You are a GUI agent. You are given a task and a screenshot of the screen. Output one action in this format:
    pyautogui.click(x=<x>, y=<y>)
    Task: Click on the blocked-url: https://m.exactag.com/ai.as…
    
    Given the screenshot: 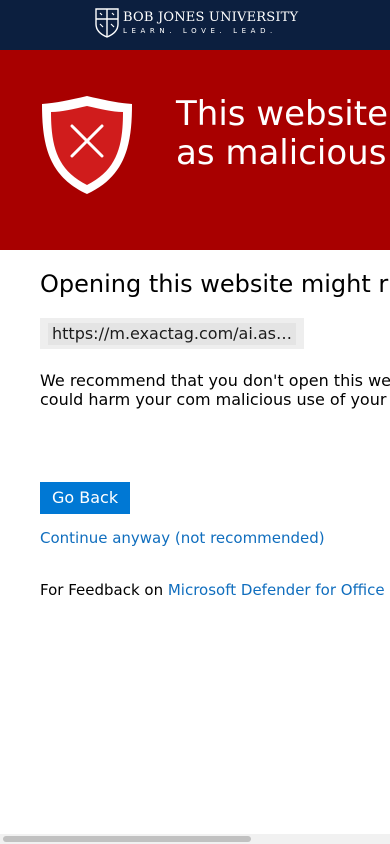 What is the action you would take?
    pyautogui.click(x=172, y=334)
    